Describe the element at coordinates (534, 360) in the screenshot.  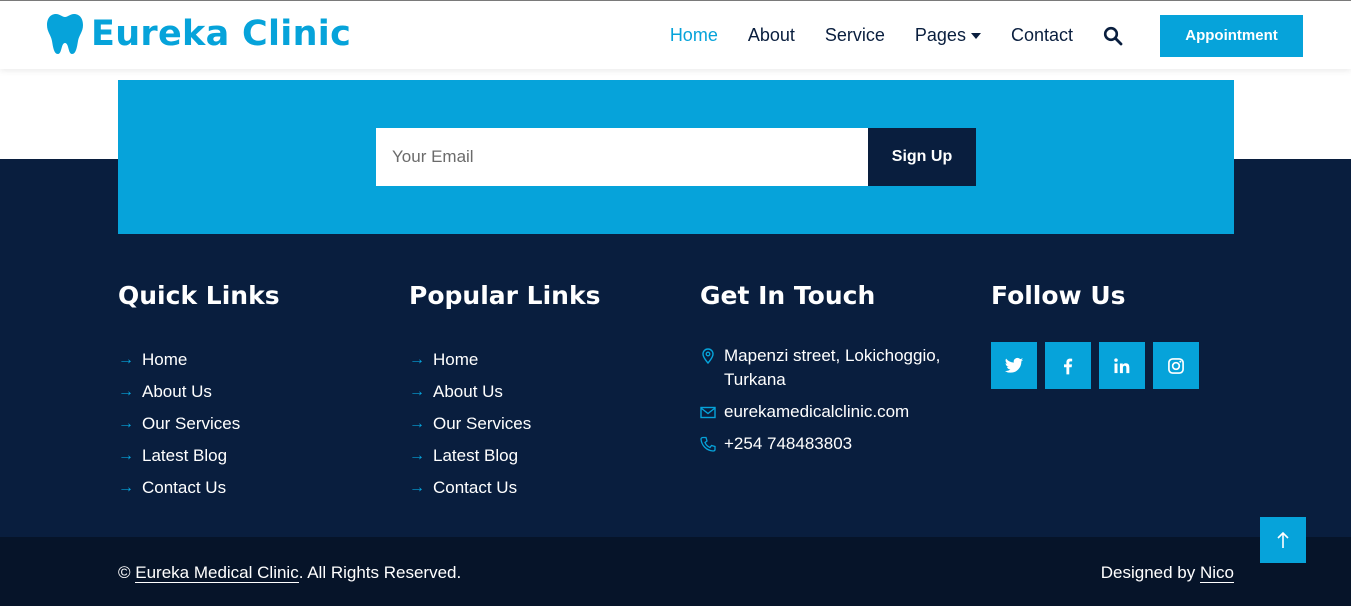
I see `popular-link-home: → Home` at that location.